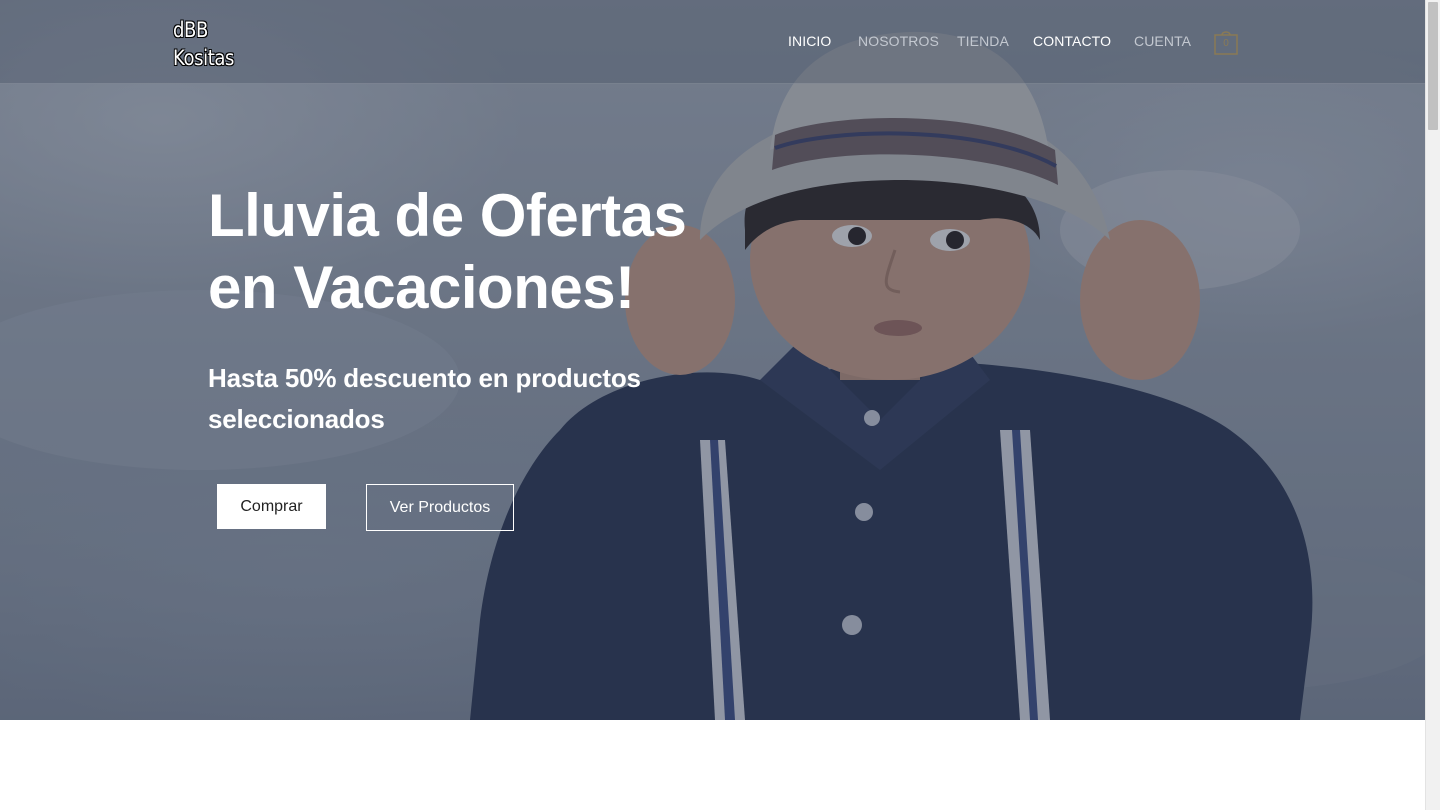 This screenshot has width=1440, height=810. What do you see at coordinates (207, 44) in the screenshot?
I see `site-logo: dBB Kositas` at bounding box center [207, 44].